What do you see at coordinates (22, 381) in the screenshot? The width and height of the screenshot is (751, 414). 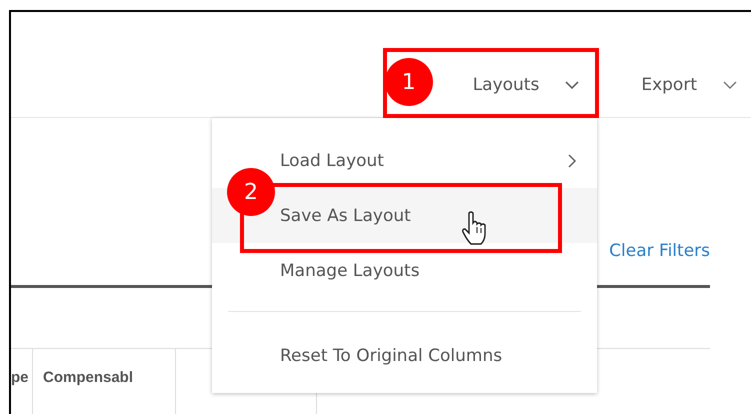 I see `column-header: pe` at bounding box center [22, 381].